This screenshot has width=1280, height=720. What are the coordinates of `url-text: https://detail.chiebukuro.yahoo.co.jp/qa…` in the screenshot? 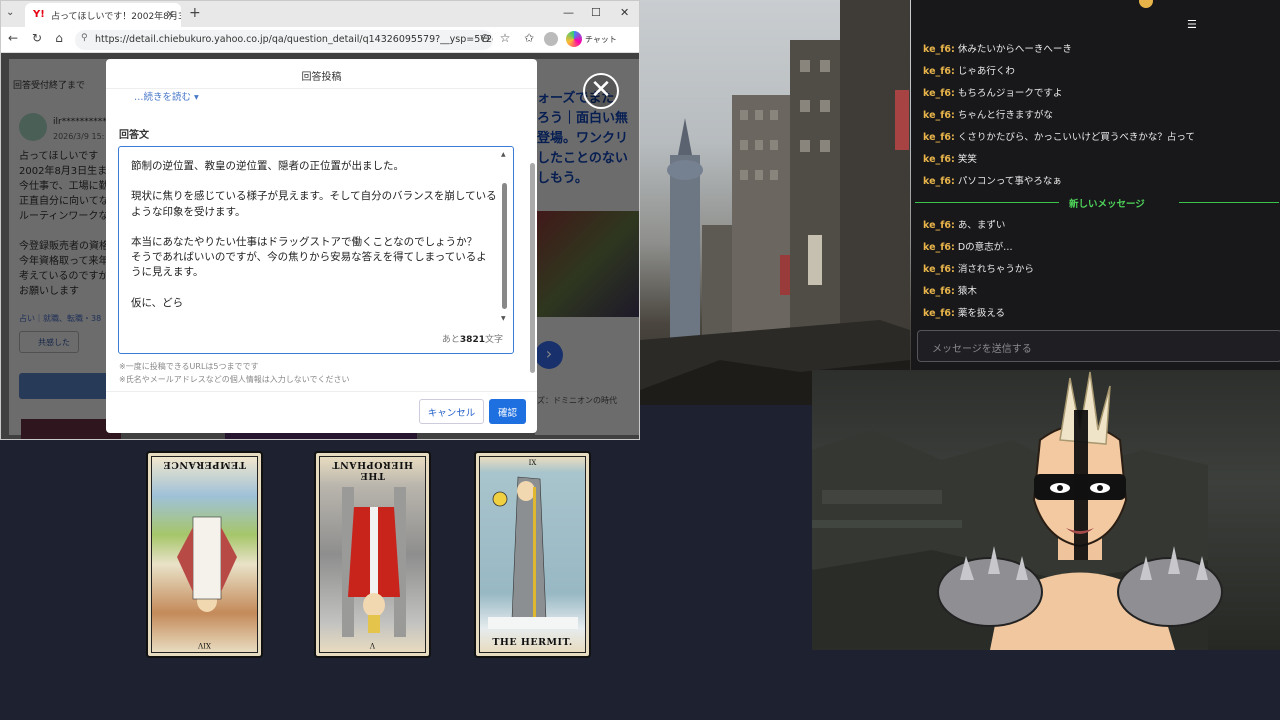 It's located at (294, 39).